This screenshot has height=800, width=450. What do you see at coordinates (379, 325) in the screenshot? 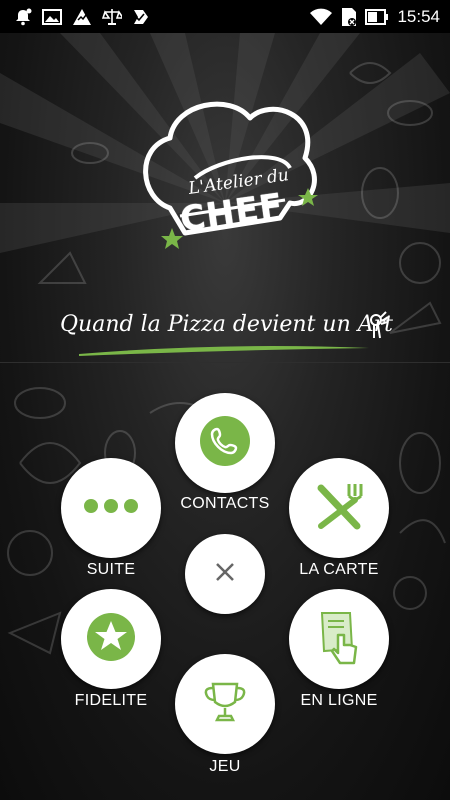
I see `ok-hand-icon` at bounding box center [379, 325].